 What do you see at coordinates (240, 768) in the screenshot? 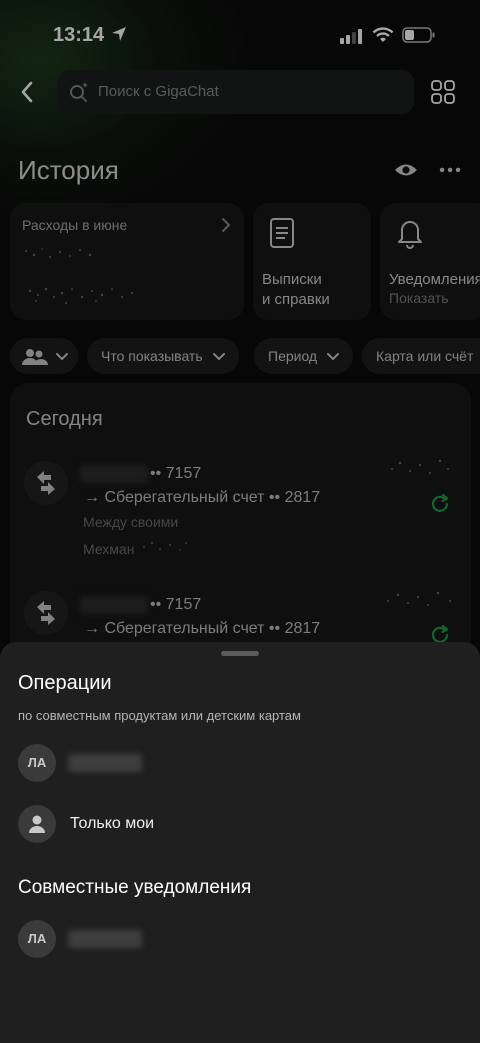
I see `joint-user-option: ЛА` at bounding box center [240, 768].